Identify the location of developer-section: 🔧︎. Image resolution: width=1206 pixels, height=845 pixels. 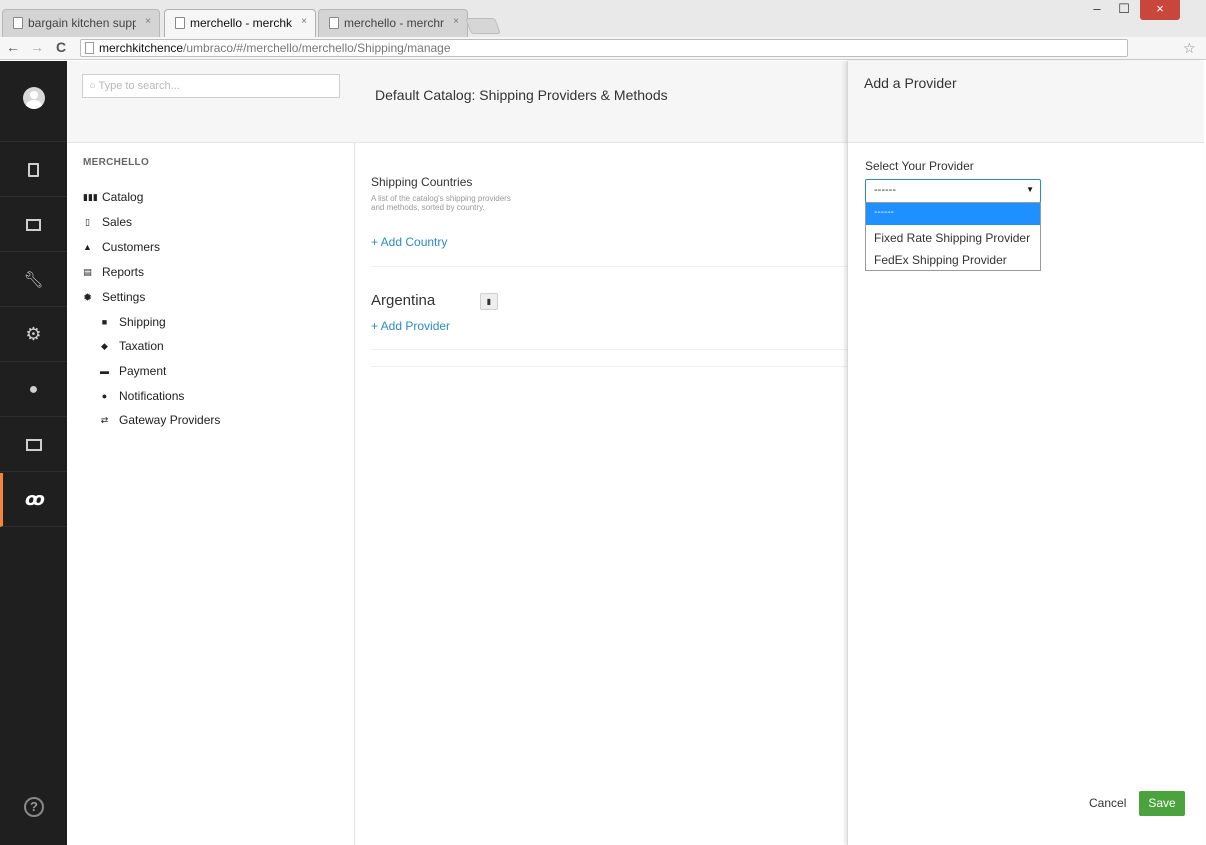
(33, 280).